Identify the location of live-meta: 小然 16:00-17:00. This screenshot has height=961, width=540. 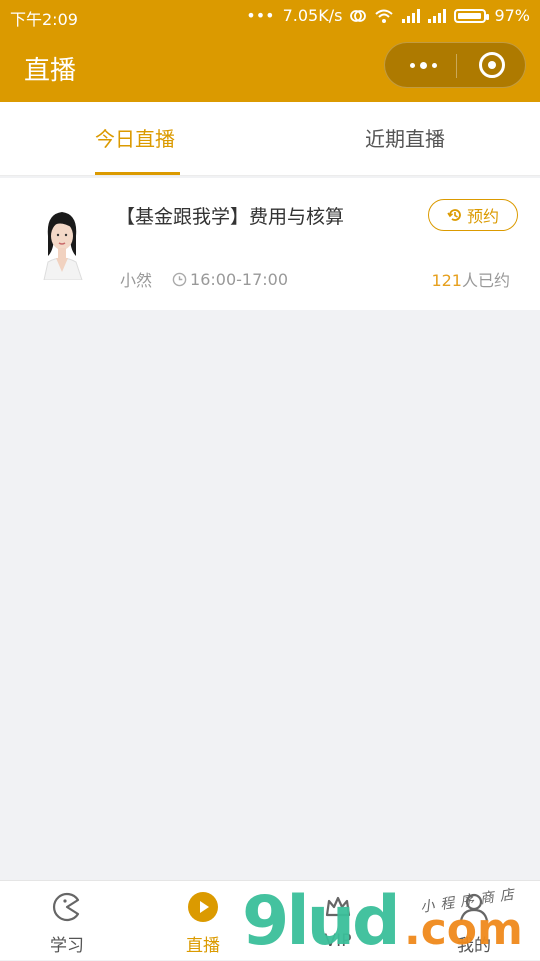
(204, 279).